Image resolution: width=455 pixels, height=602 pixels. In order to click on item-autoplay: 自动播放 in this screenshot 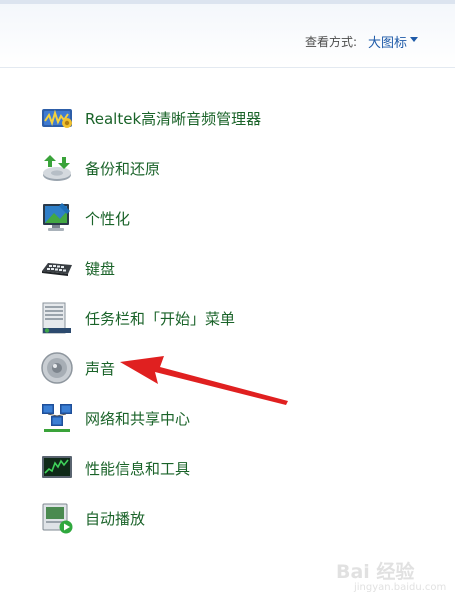, I will do `click(170, 518)`.